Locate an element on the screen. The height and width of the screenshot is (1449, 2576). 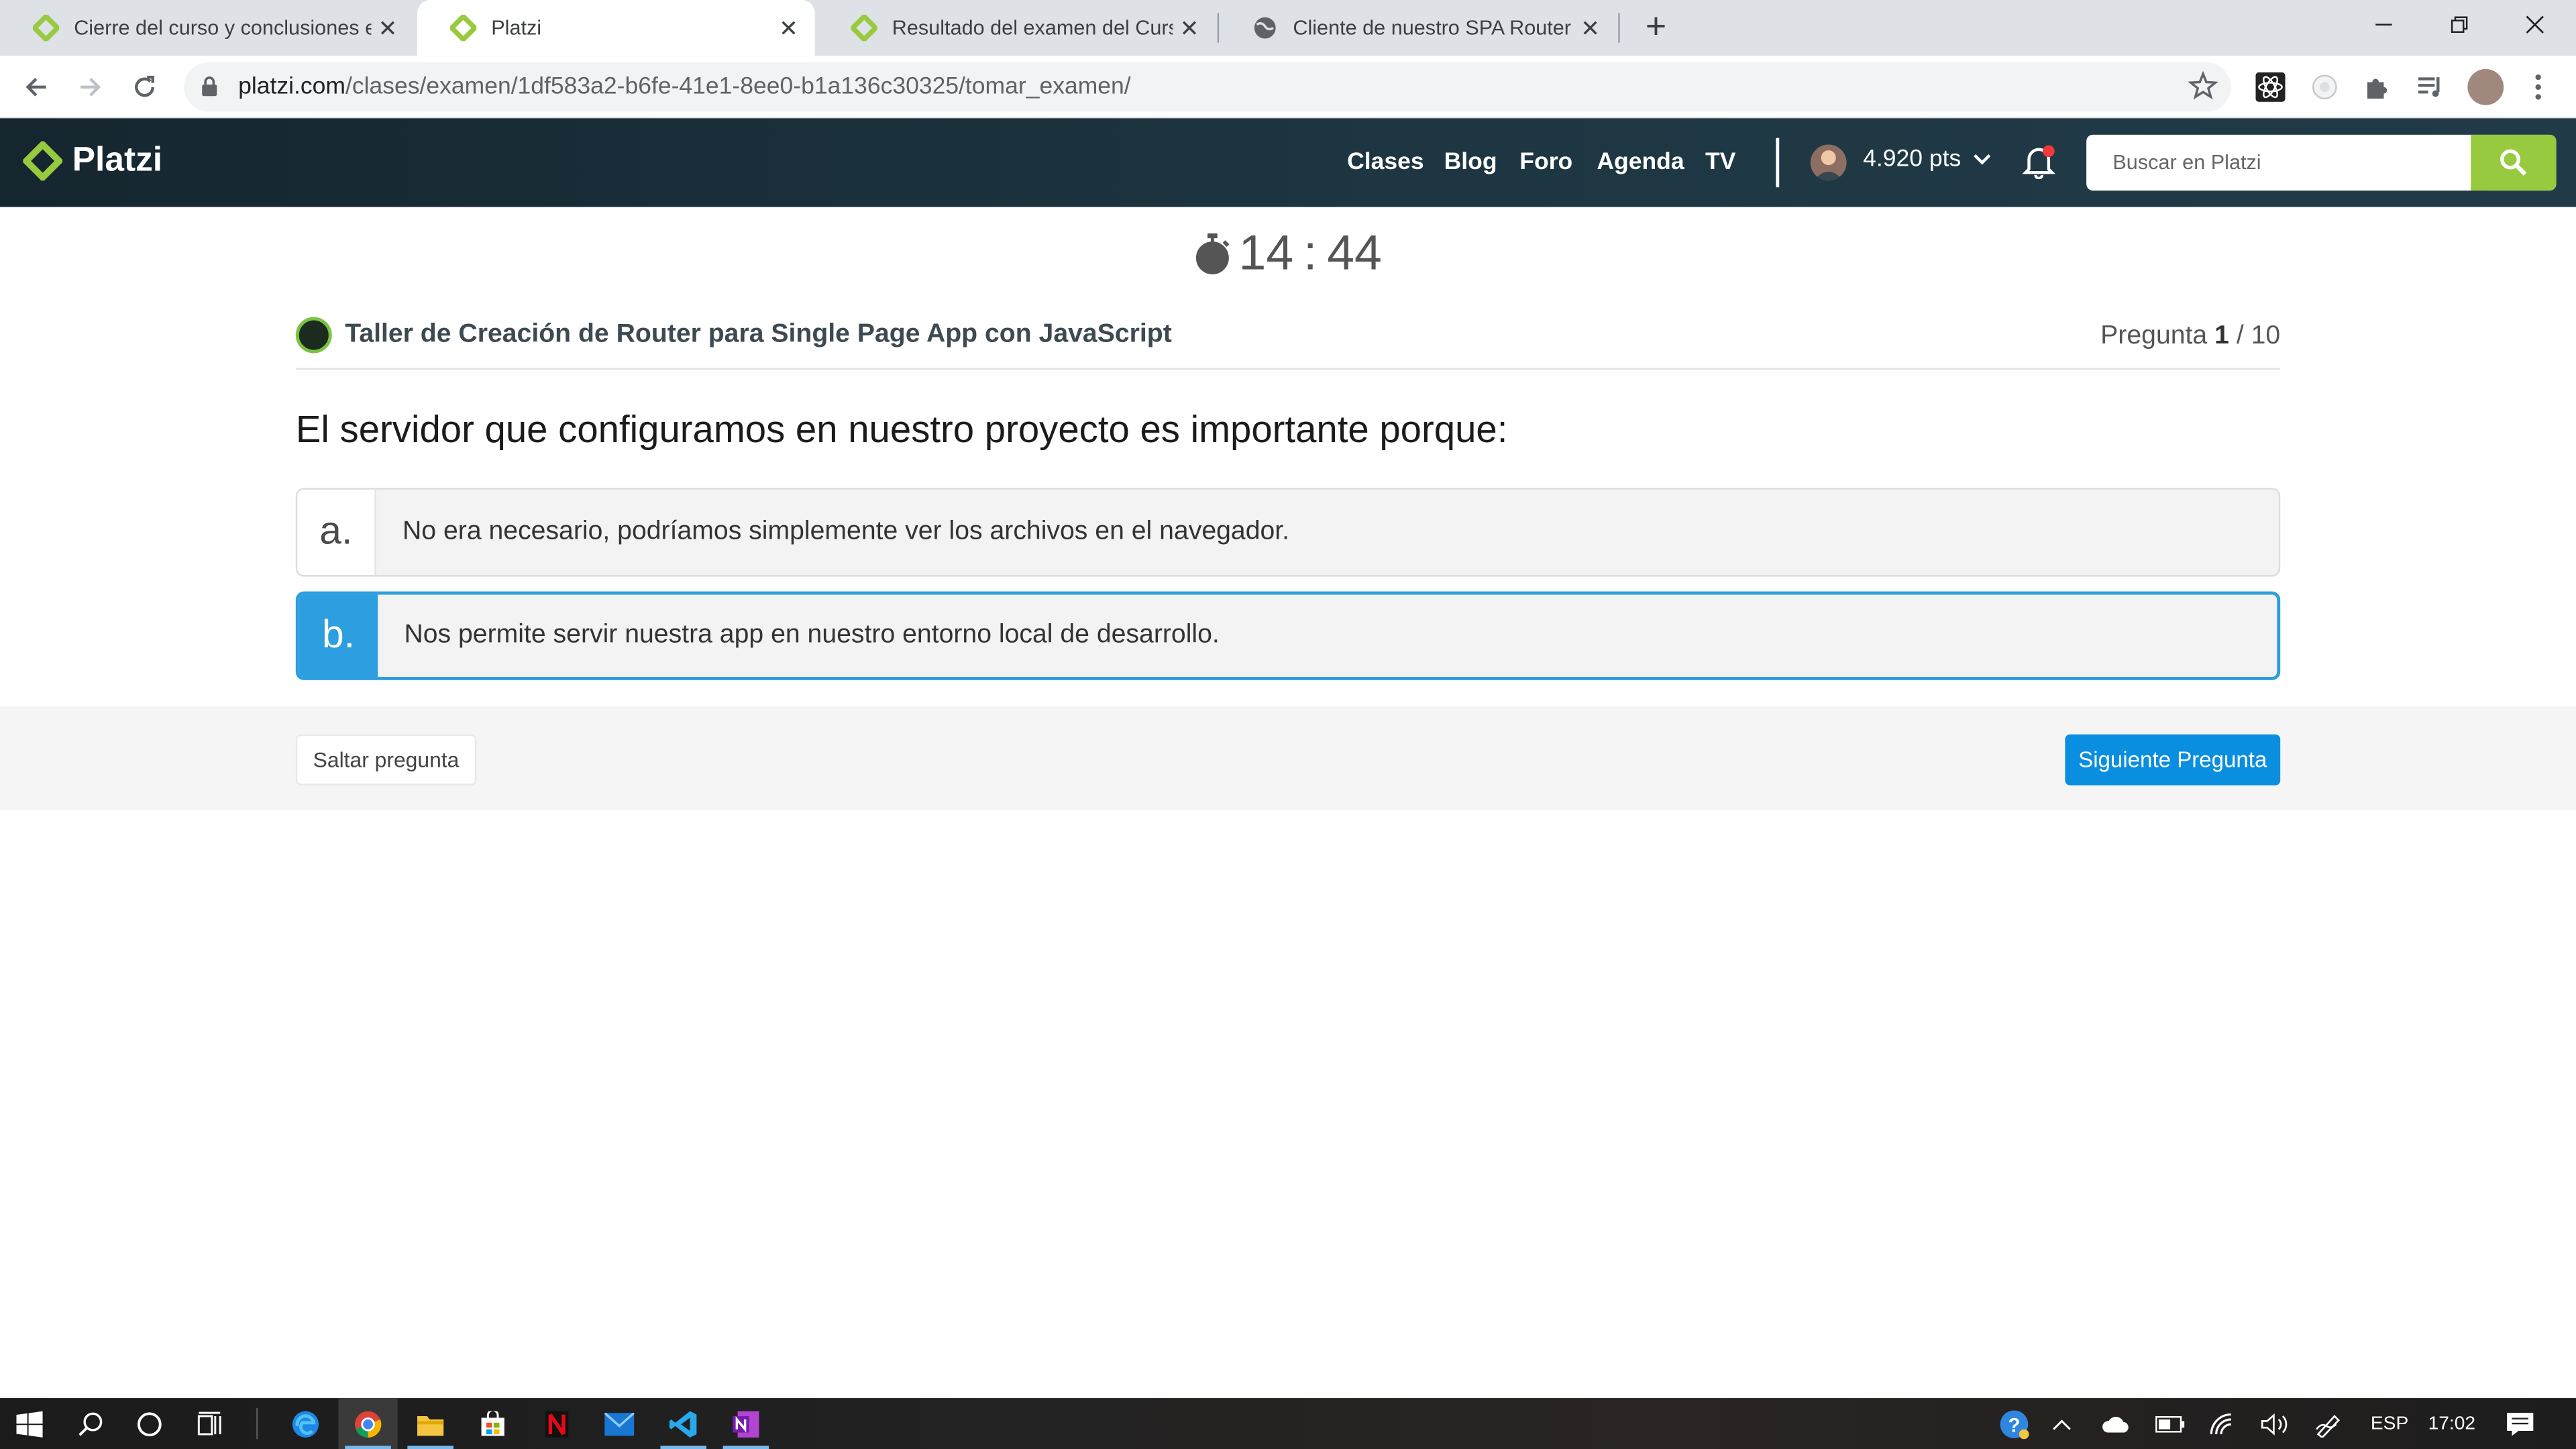
new-tab-button: + is located at coordinates (1656, 26).